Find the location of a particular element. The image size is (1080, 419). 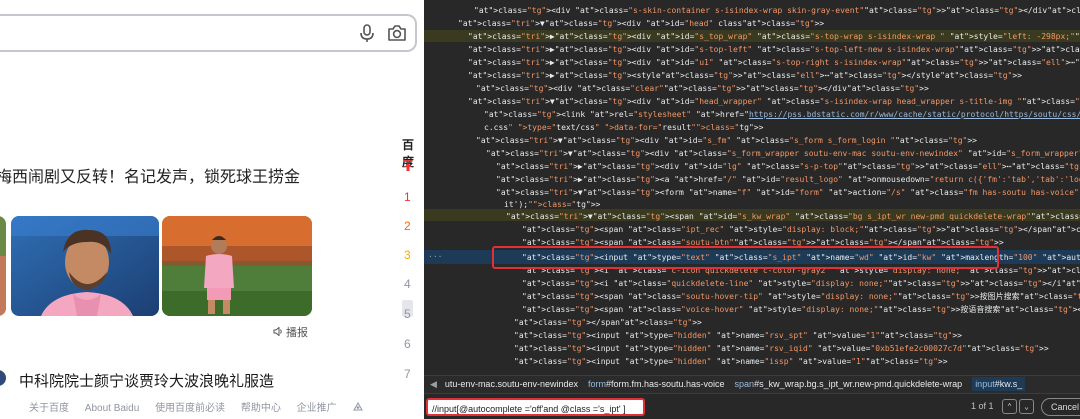

news-headline: 梅西闹剧又反转！名记发声，锁死球王捞金 is located at coordinates (150, 175).